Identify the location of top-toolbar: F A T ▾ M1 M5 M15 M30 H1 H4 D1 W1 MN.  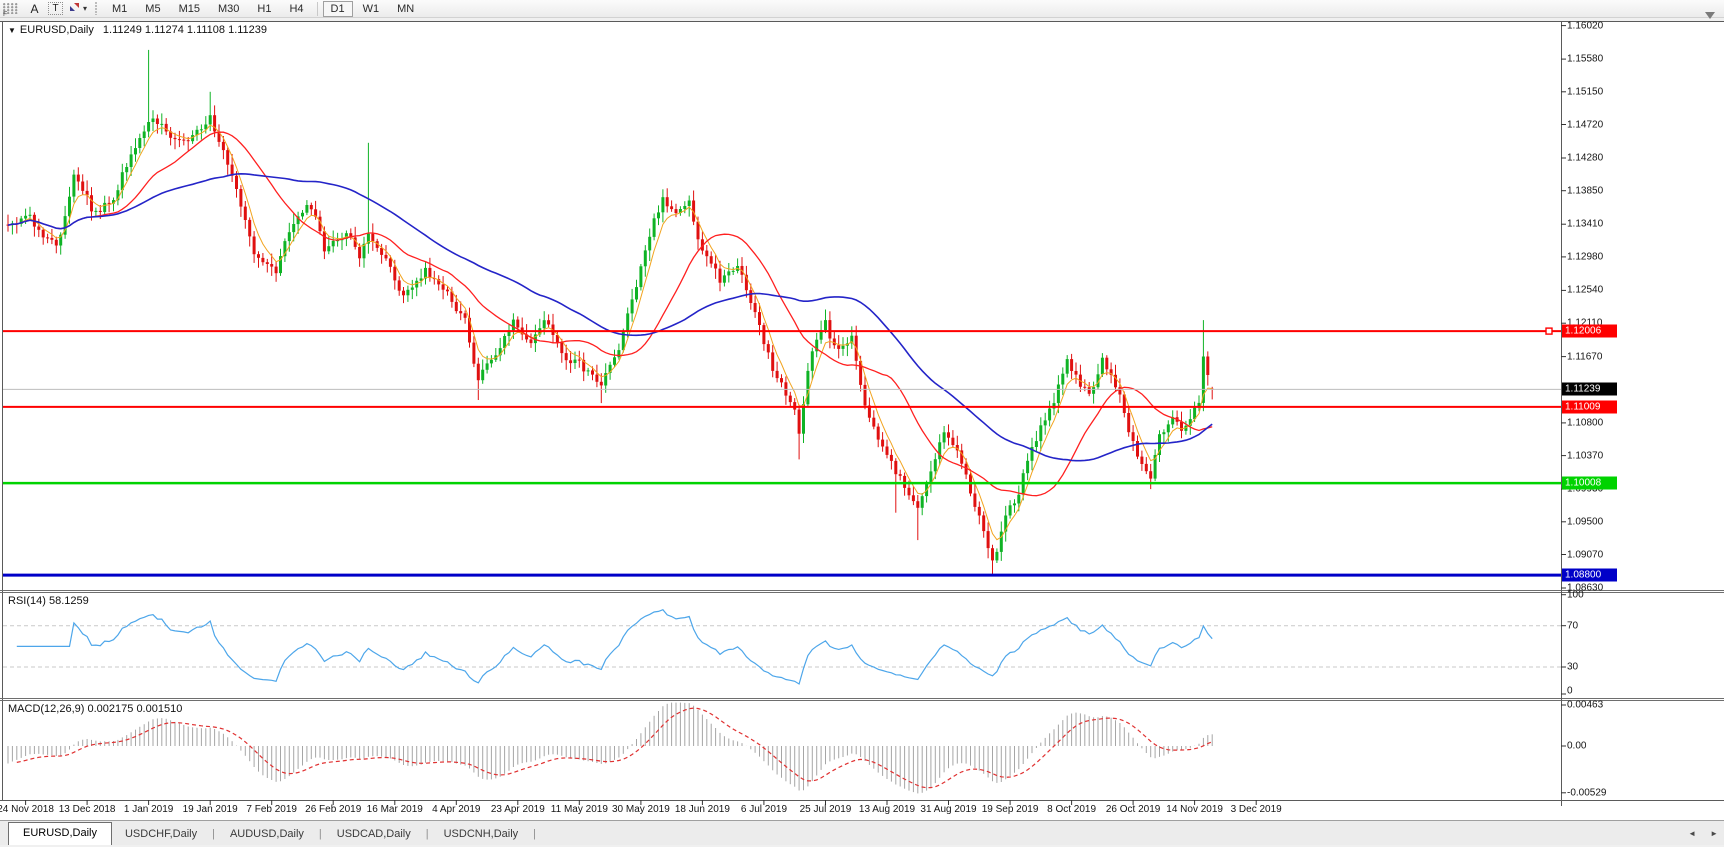
(862, 9).